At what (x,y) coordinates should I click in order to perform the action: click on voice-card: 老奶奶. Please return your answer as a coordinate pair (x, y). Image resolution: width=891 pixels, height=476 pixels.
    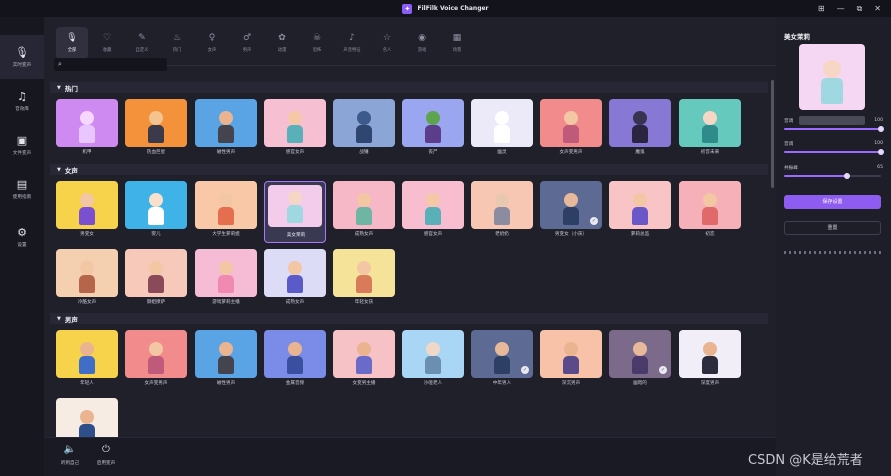
    Looking at the image, I should click on (502, 212).